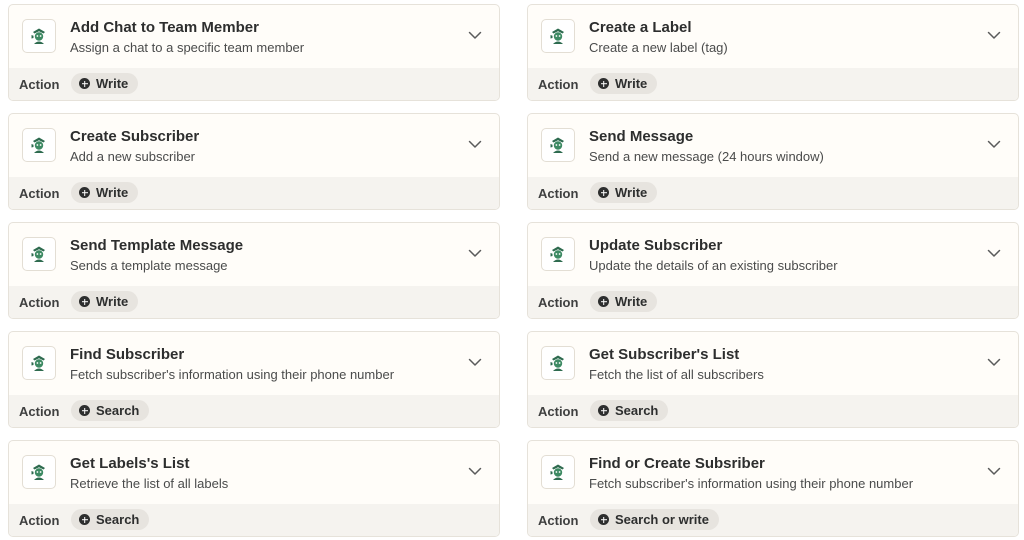 This screenshot has height=540, width=1024. What do you see at coordinates (677, 463) in the screenshot?
I see `action-title: Find or Create Subsriber` at bounding box center [677, 463].